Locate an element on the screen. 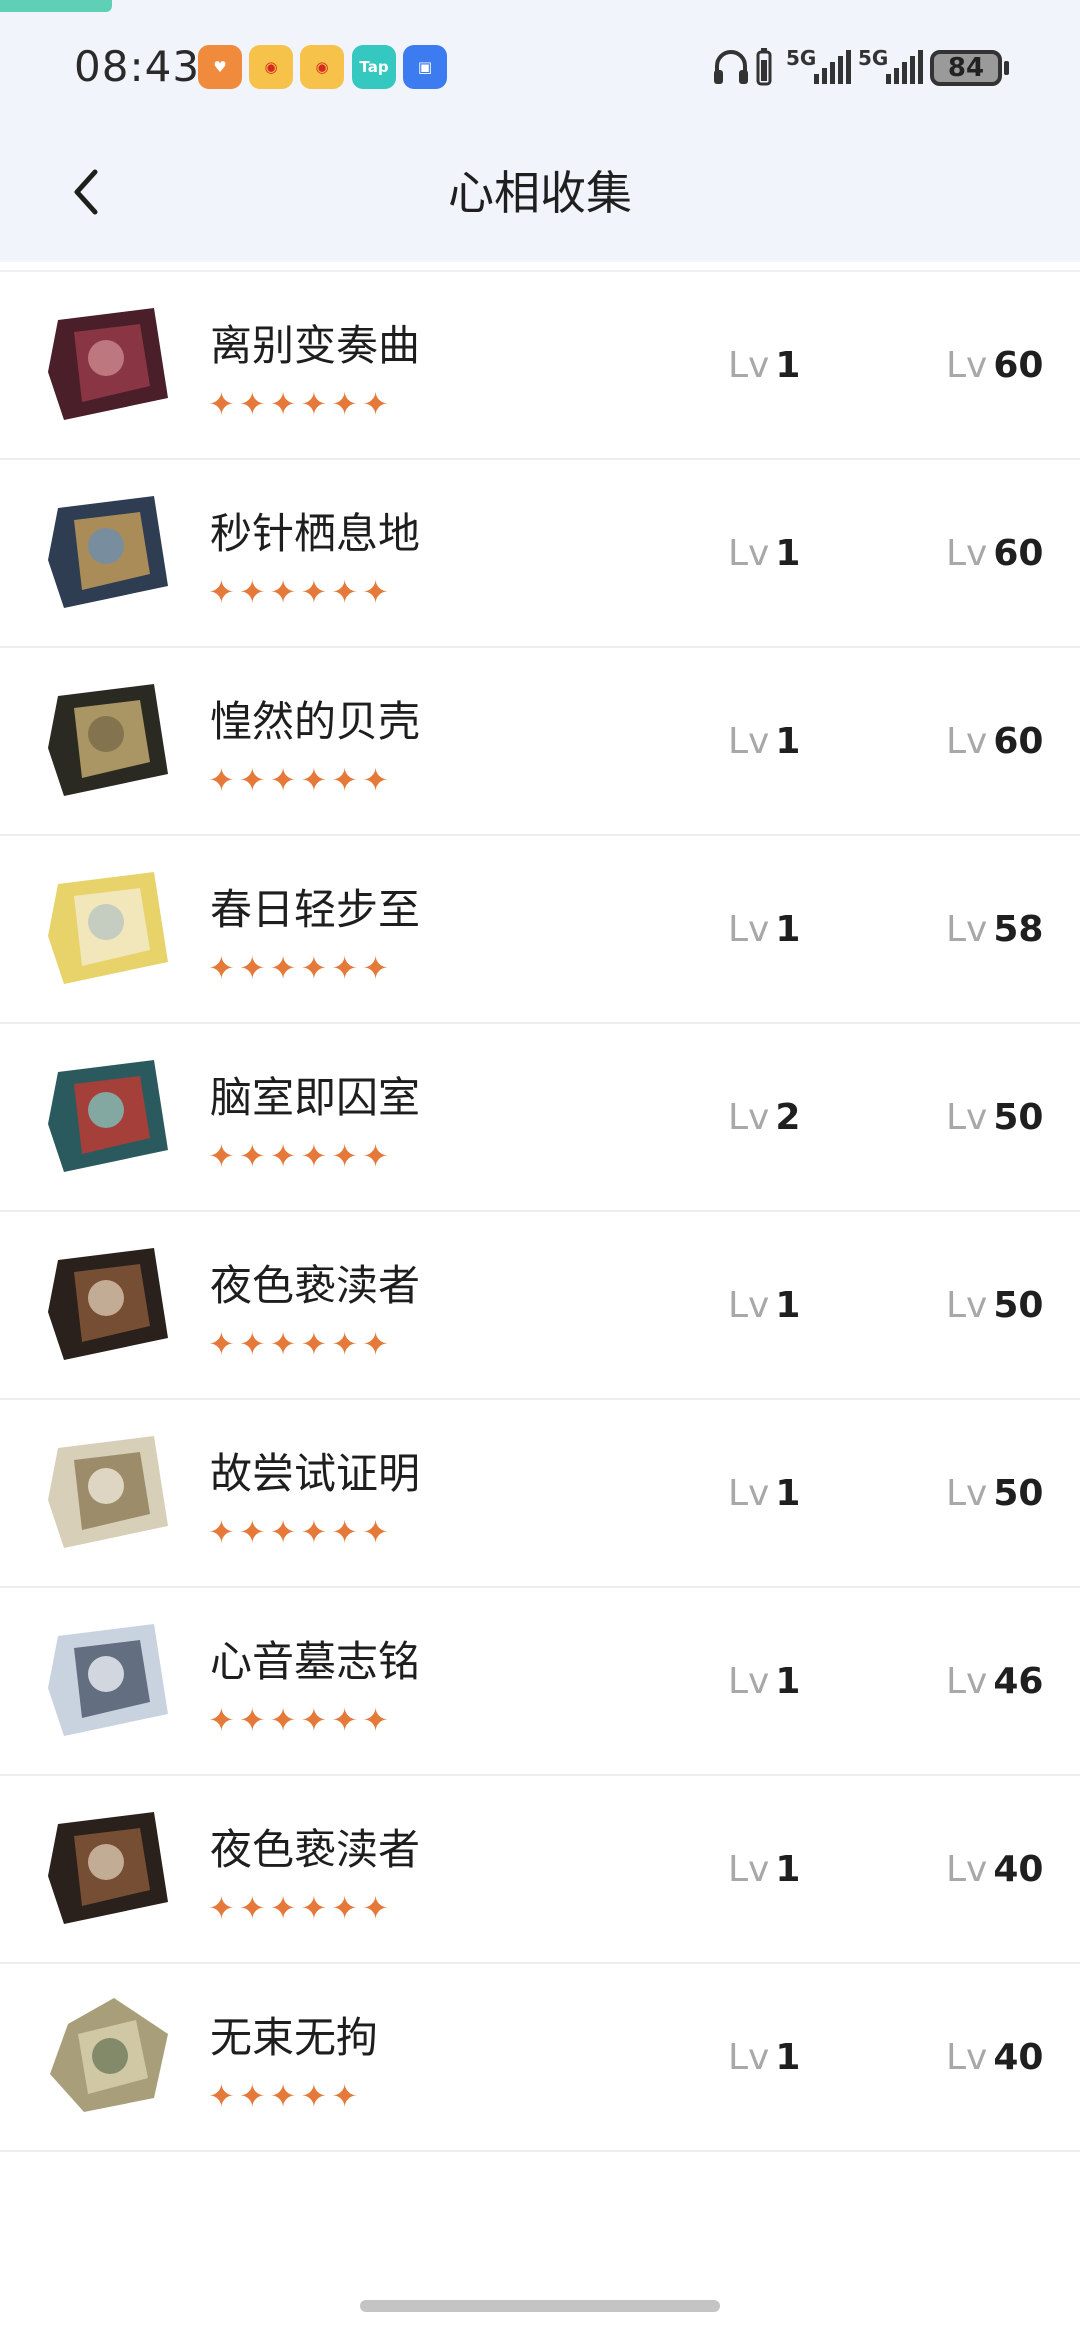 The image size is (1080, 2338). card-name: 故尝试证明 is located at coordinates (315, 1473).